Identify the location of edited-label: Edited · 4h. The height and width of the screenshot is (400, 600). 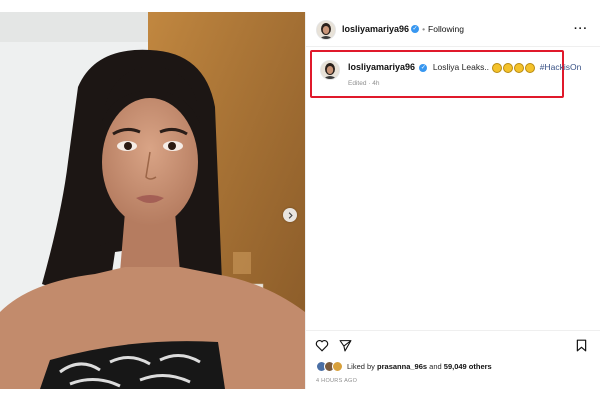
(364, 83).